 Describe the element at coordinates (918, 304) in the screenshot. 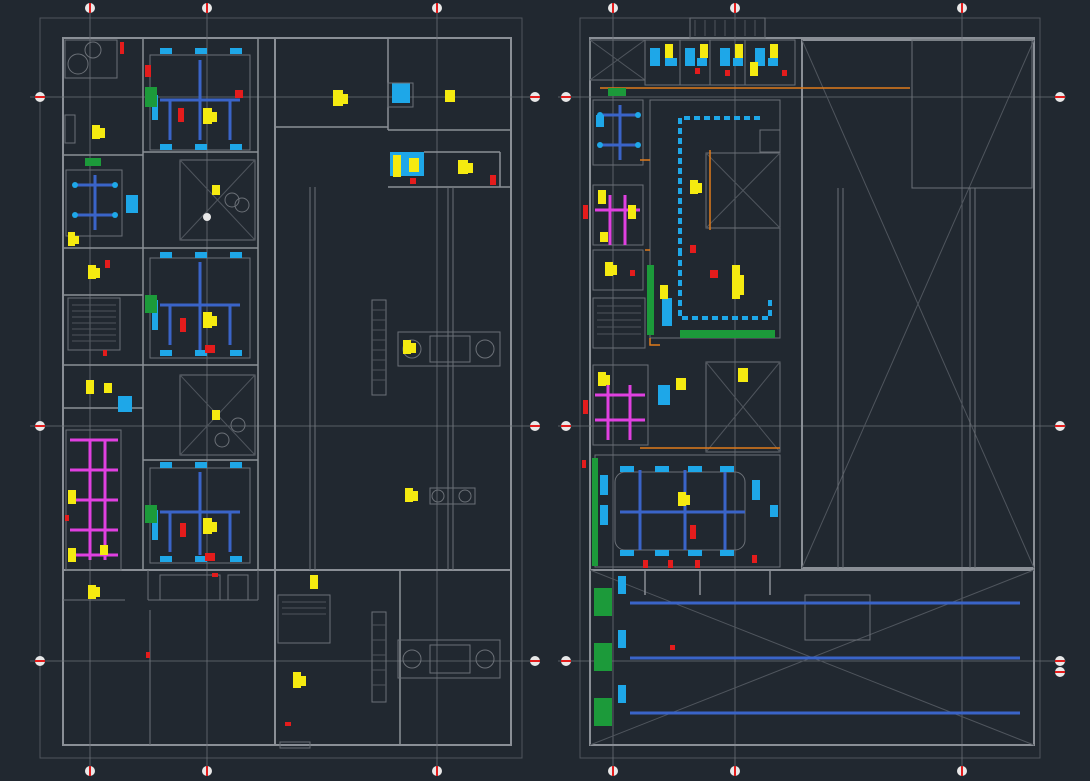

I see `right-storage-hall` at that location.